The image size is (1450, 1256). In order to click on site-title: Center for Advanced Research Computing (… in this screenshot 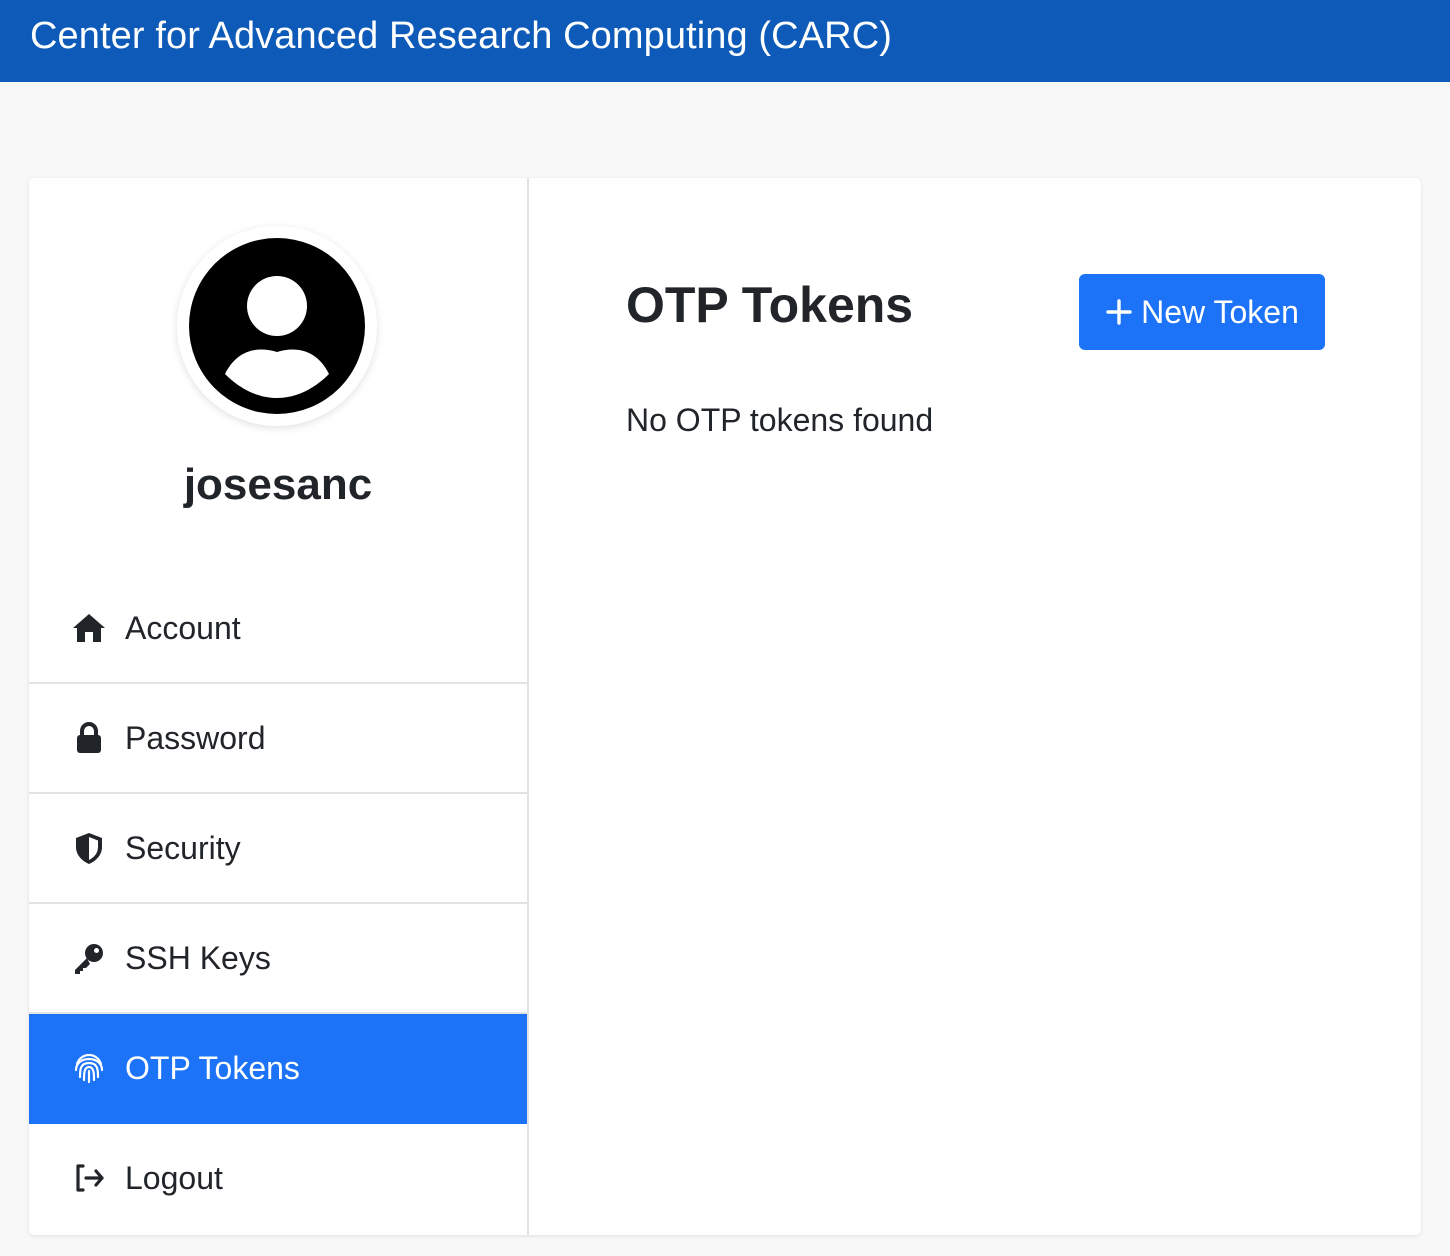, I will do `click(461, 36)`.